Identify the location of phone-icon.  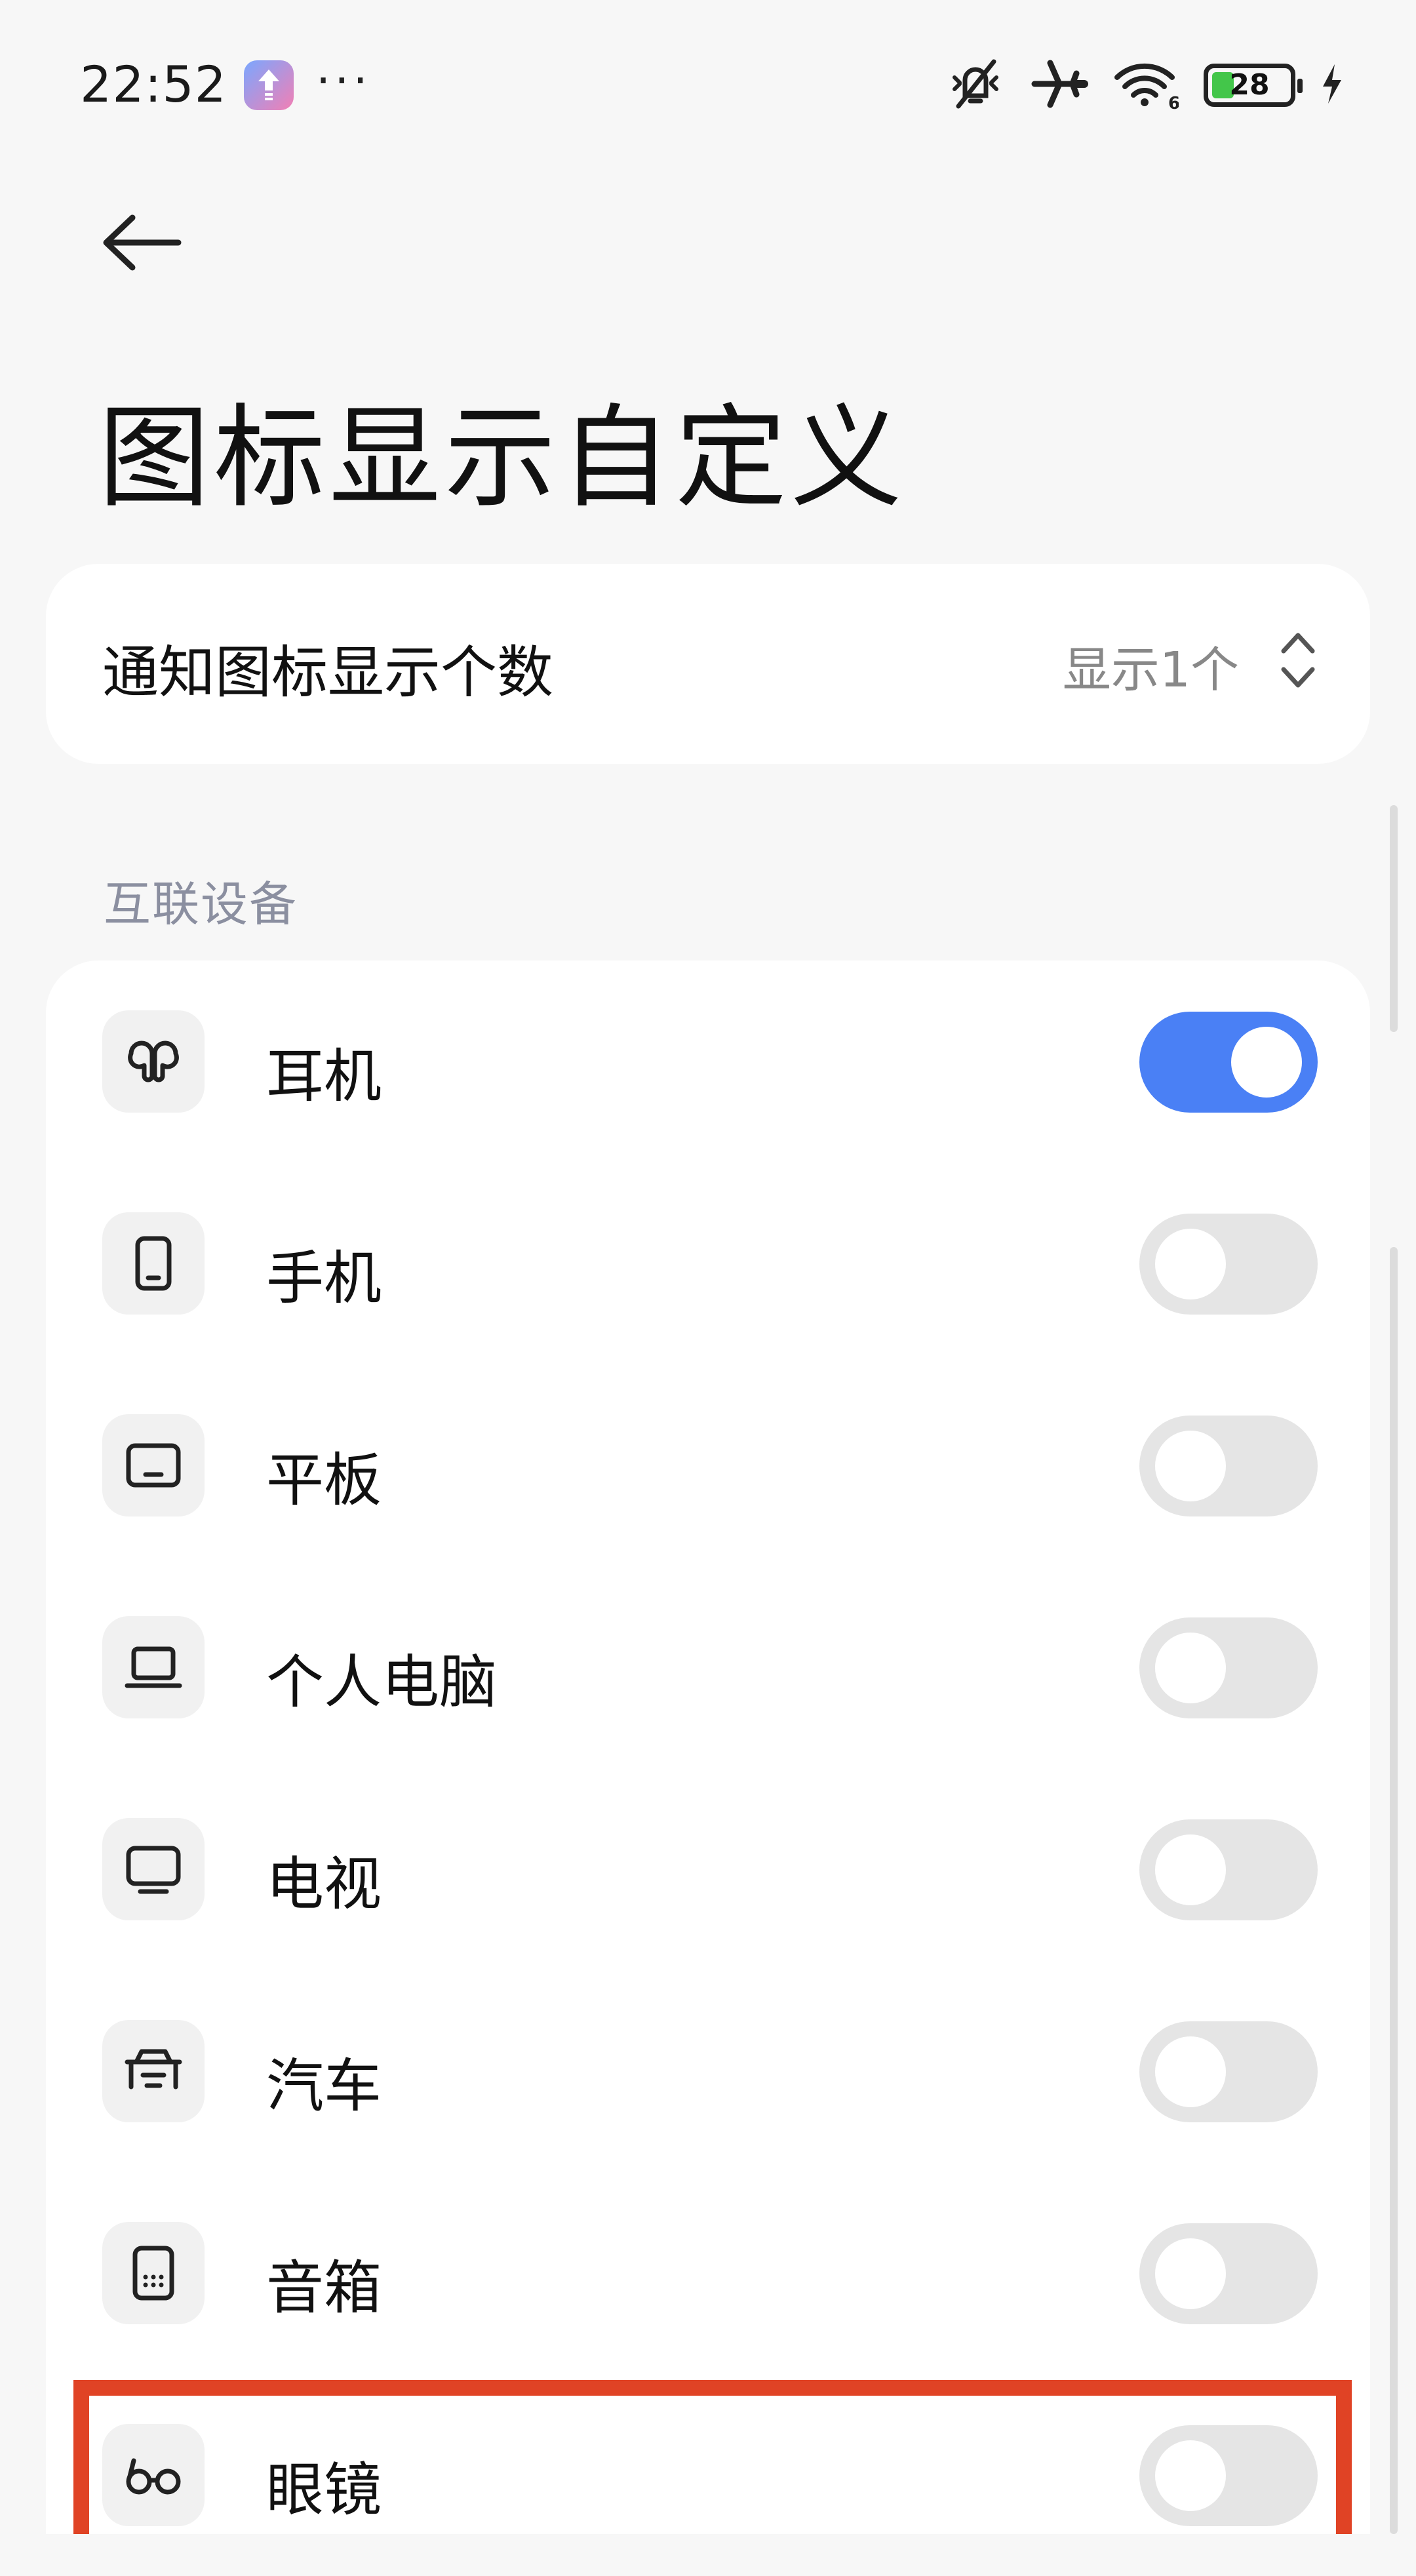
(153, 1263).